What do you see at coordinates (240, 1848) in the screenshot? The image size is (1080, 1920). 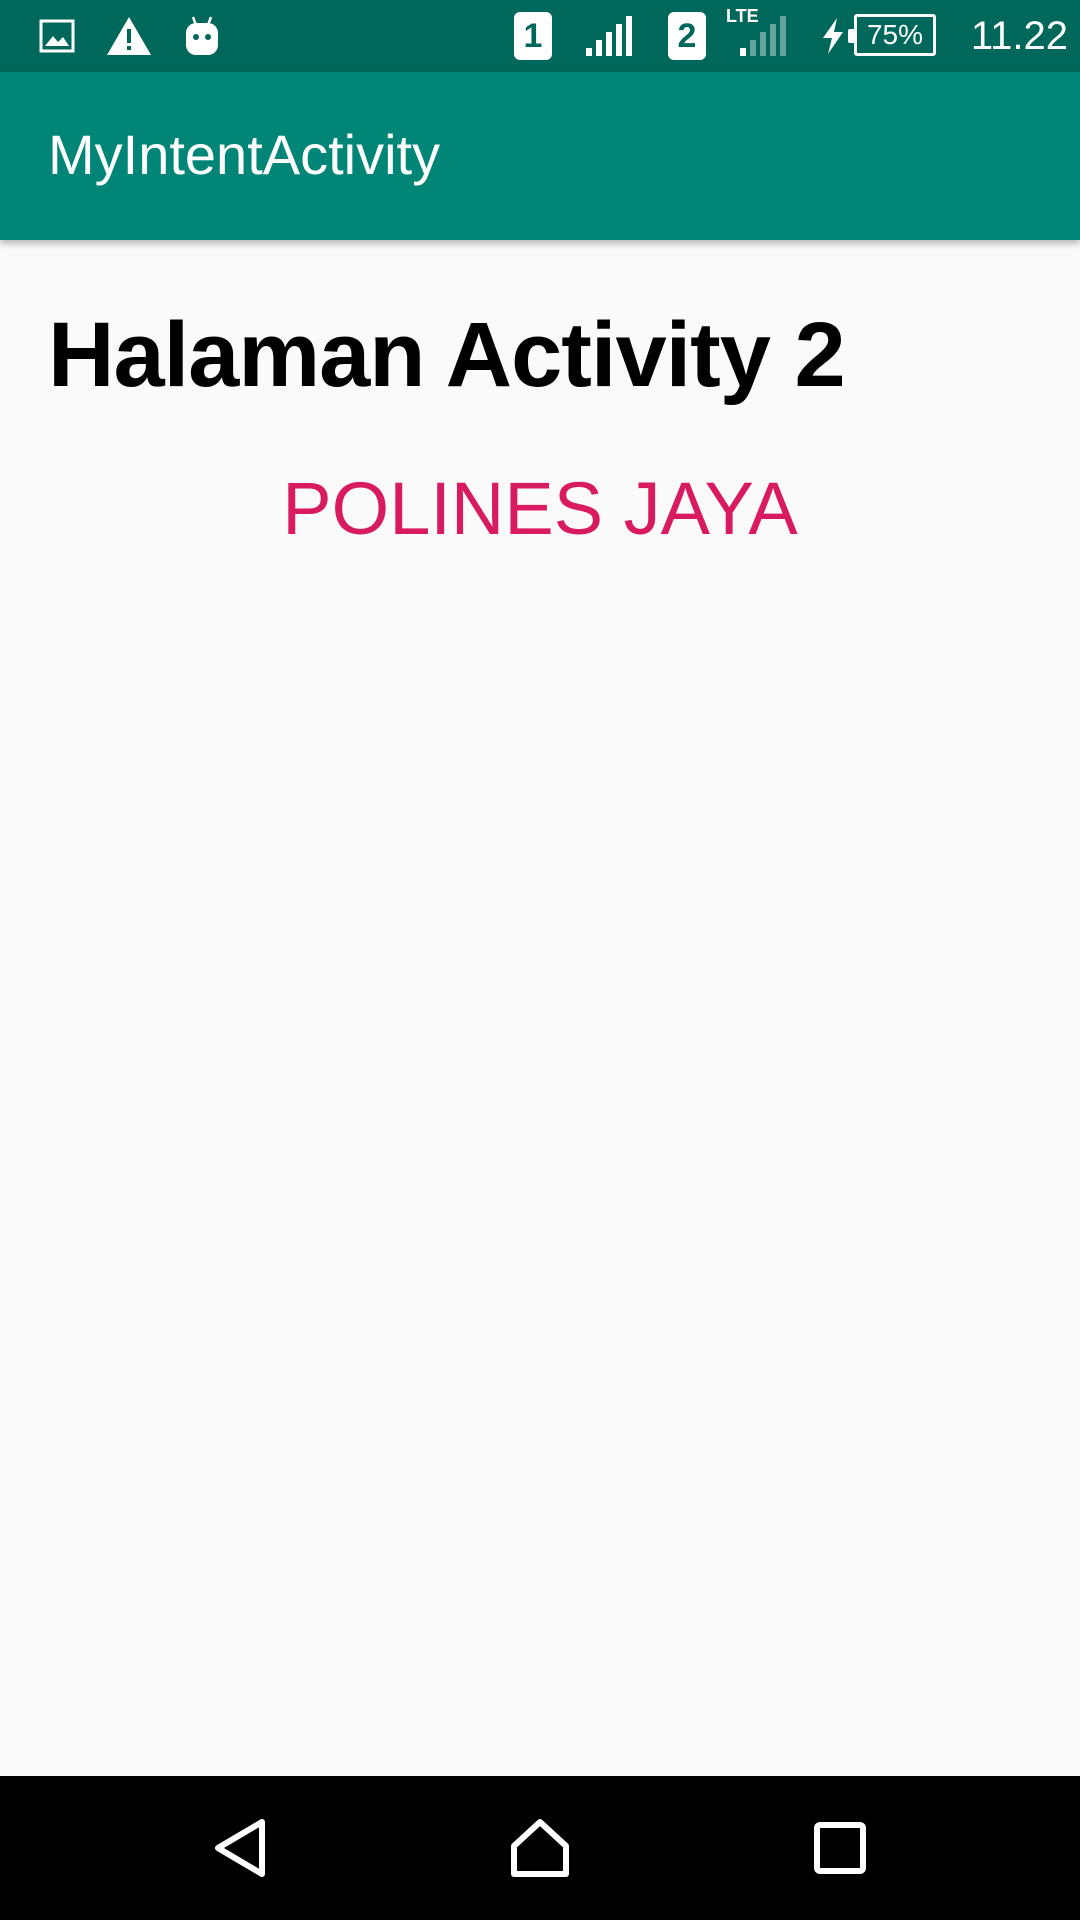 I see `back-icon` at bounding box center [240, 1848].